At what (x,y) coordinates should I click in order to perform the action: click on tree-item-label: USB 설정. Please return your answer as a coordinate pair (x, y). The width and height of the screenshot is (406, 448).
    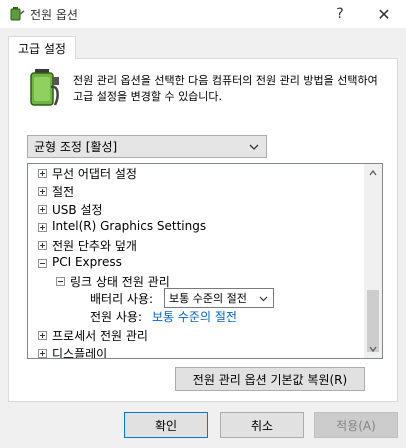
    Looking at the image, I should click on (77, 210).